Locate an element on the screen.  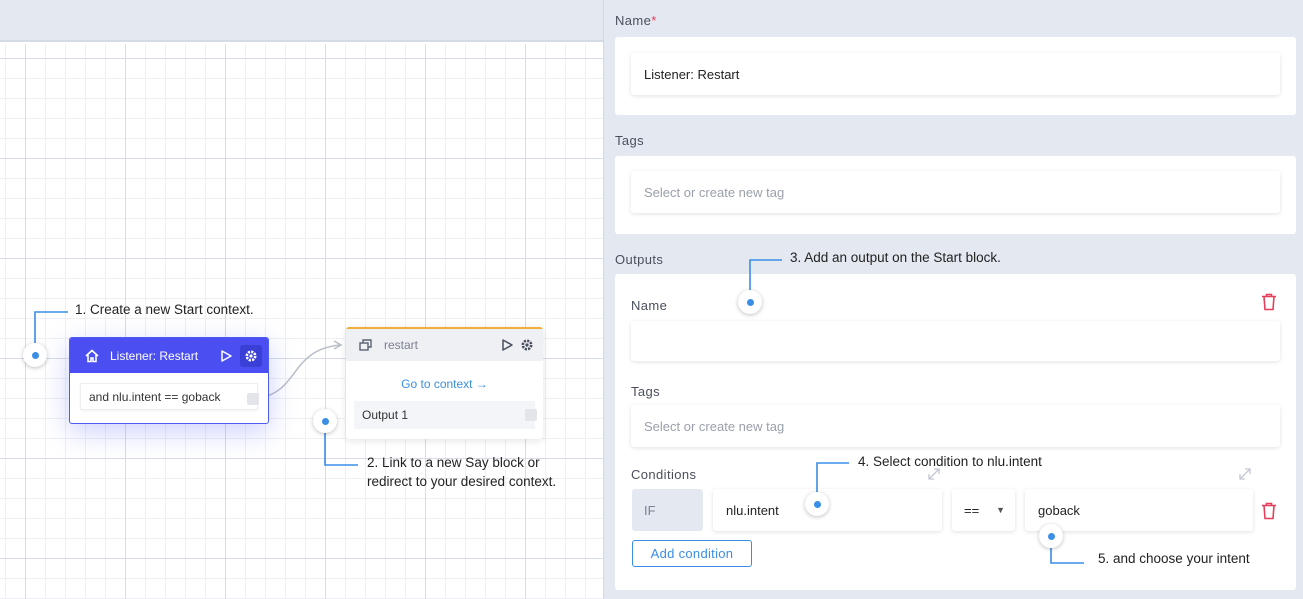
name-input: Listener: Restart is located at coordinates (955, 74).